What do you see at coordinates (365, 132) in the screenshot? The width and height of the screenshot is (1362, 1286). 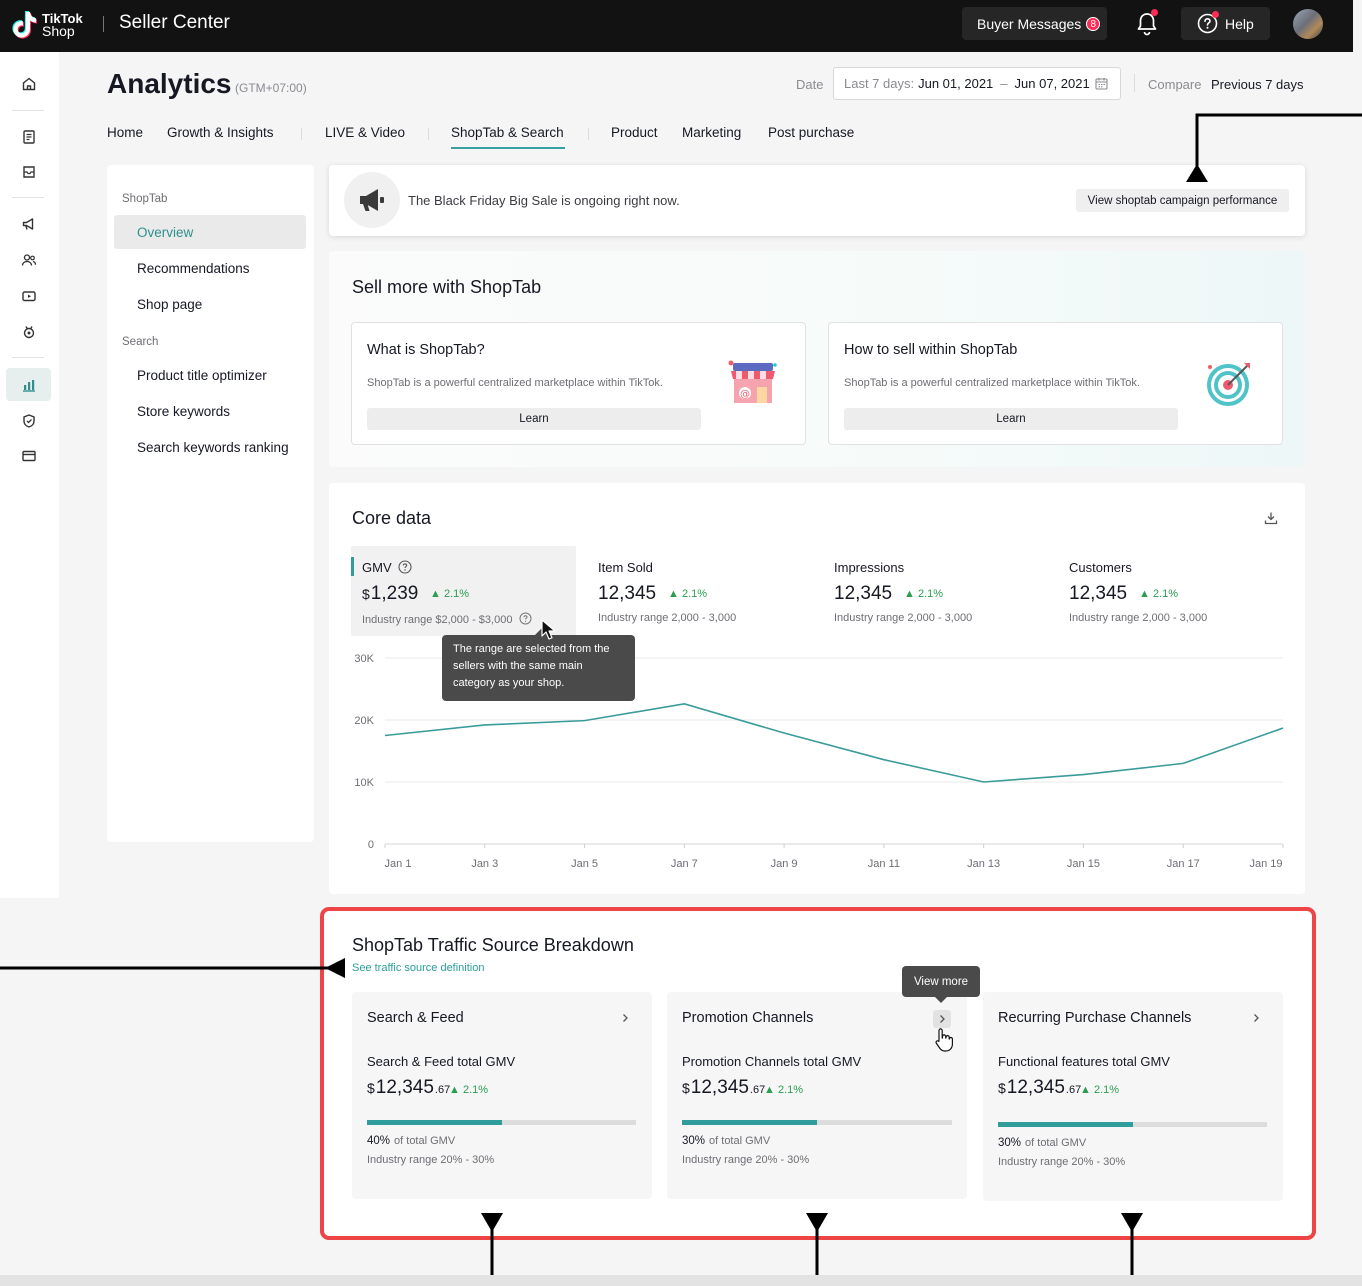 I see `tab-live-video: LIVE & Video` at bounding box center [365, 132].